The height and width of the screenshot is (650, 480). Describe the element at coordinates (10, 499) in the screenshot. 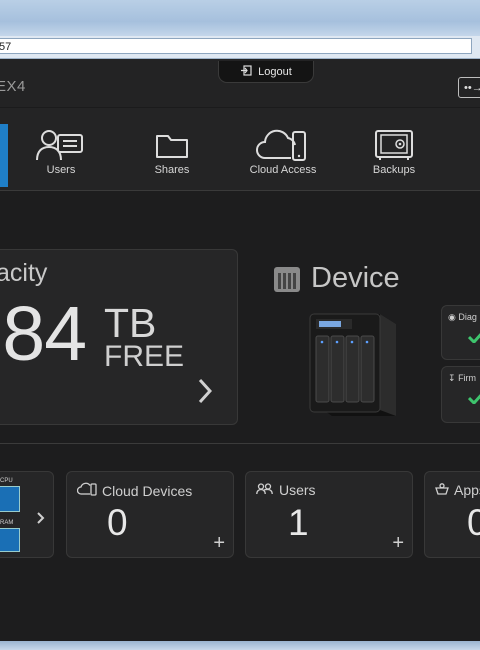

I see `cpu-meter` at that location.